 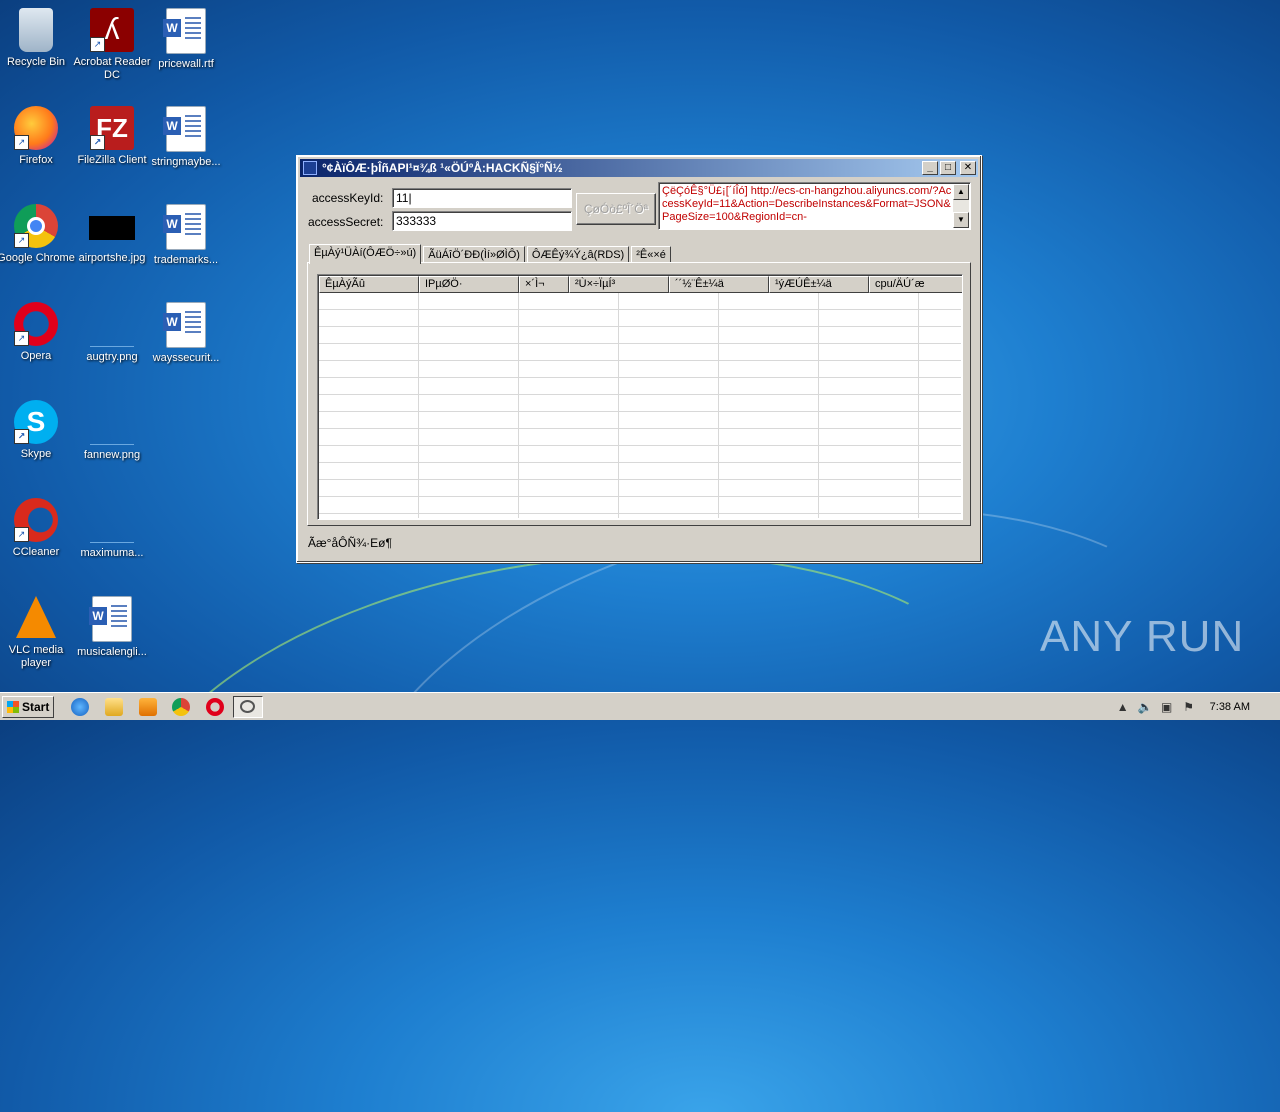 I want to click on access-secret-input: 333333, so click(x=482, y=221).